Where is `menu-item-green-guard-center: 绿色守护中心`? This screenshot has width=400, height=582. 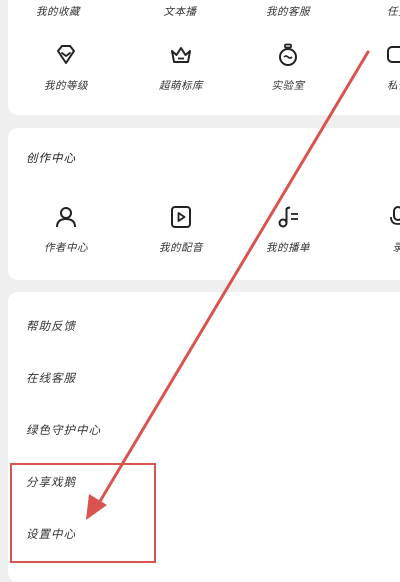 menu-item-green-guard-center: 绿色守护中心 is located at coordinates (63, 430).